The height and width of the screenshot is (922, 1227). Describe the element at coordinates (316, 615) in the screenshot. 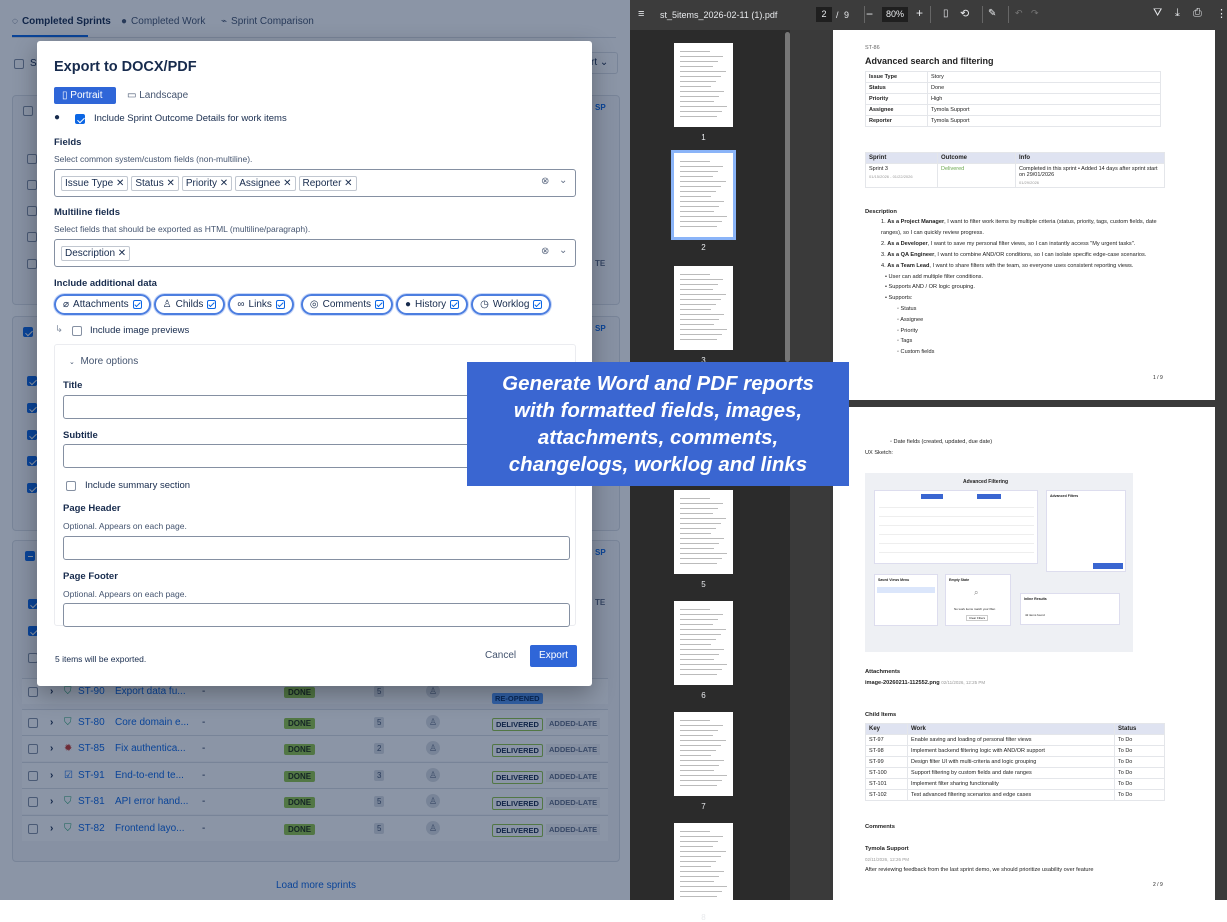

I see `page-footer-input` at that location.